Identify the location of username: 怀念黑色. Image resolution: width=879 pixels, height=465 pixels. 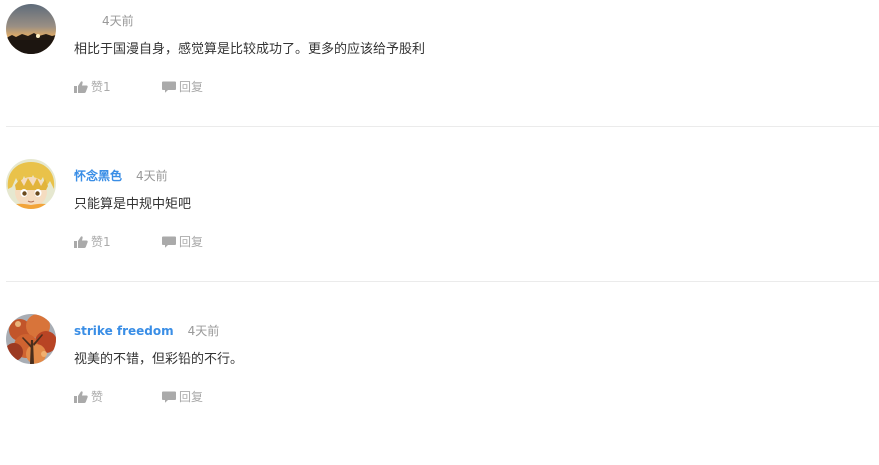
(98, 176).